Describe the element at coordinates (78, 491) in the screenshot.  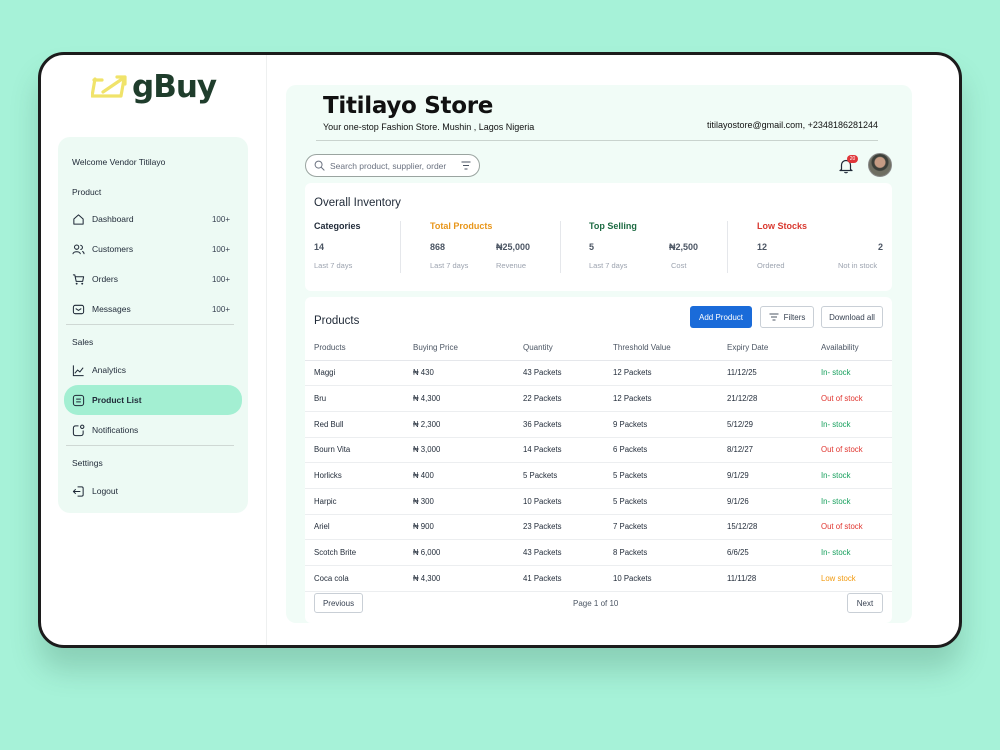
I see `logout-icon` at that location.